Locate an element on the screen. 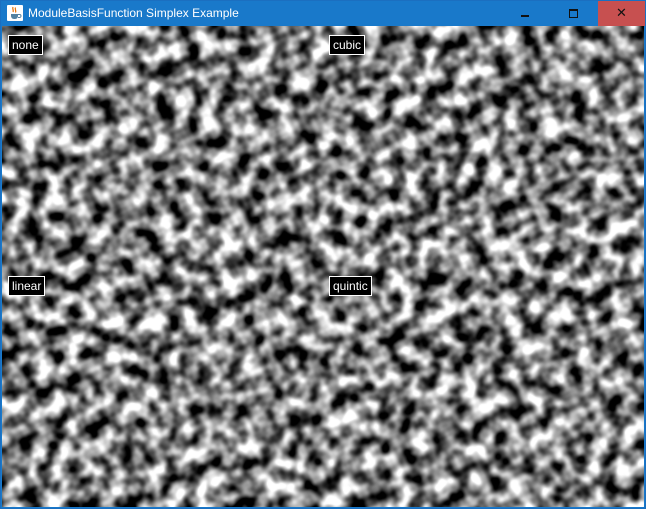  maximize-icon is located at coordinates (573, 13).